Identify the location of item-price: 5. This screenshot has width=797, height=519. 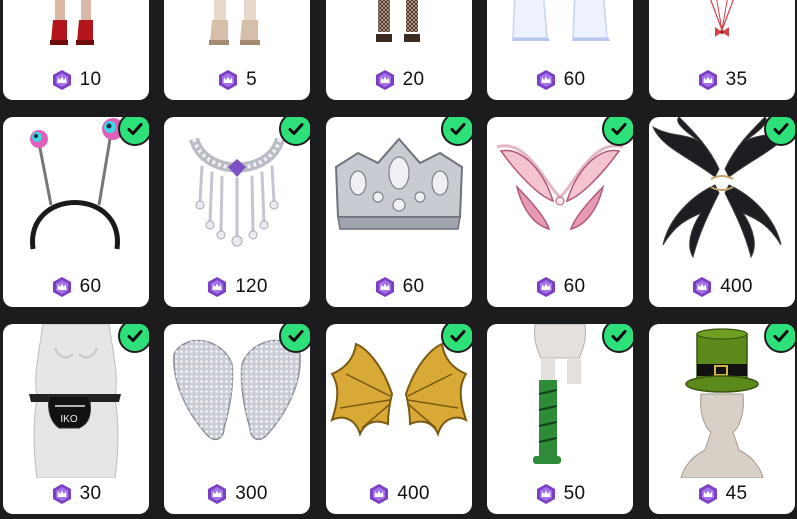
(237, 80).